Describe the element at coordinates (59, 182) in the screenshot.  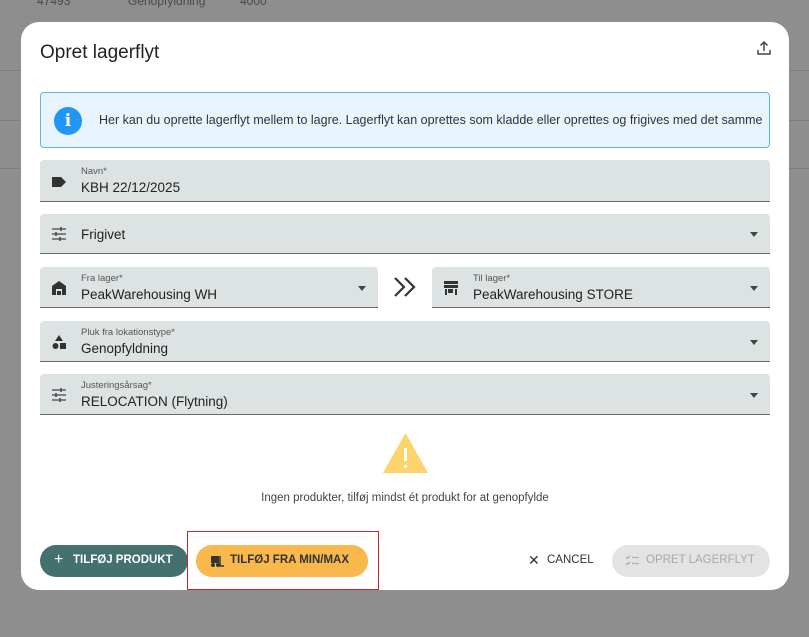
I see `label-tag-icon` at that location.